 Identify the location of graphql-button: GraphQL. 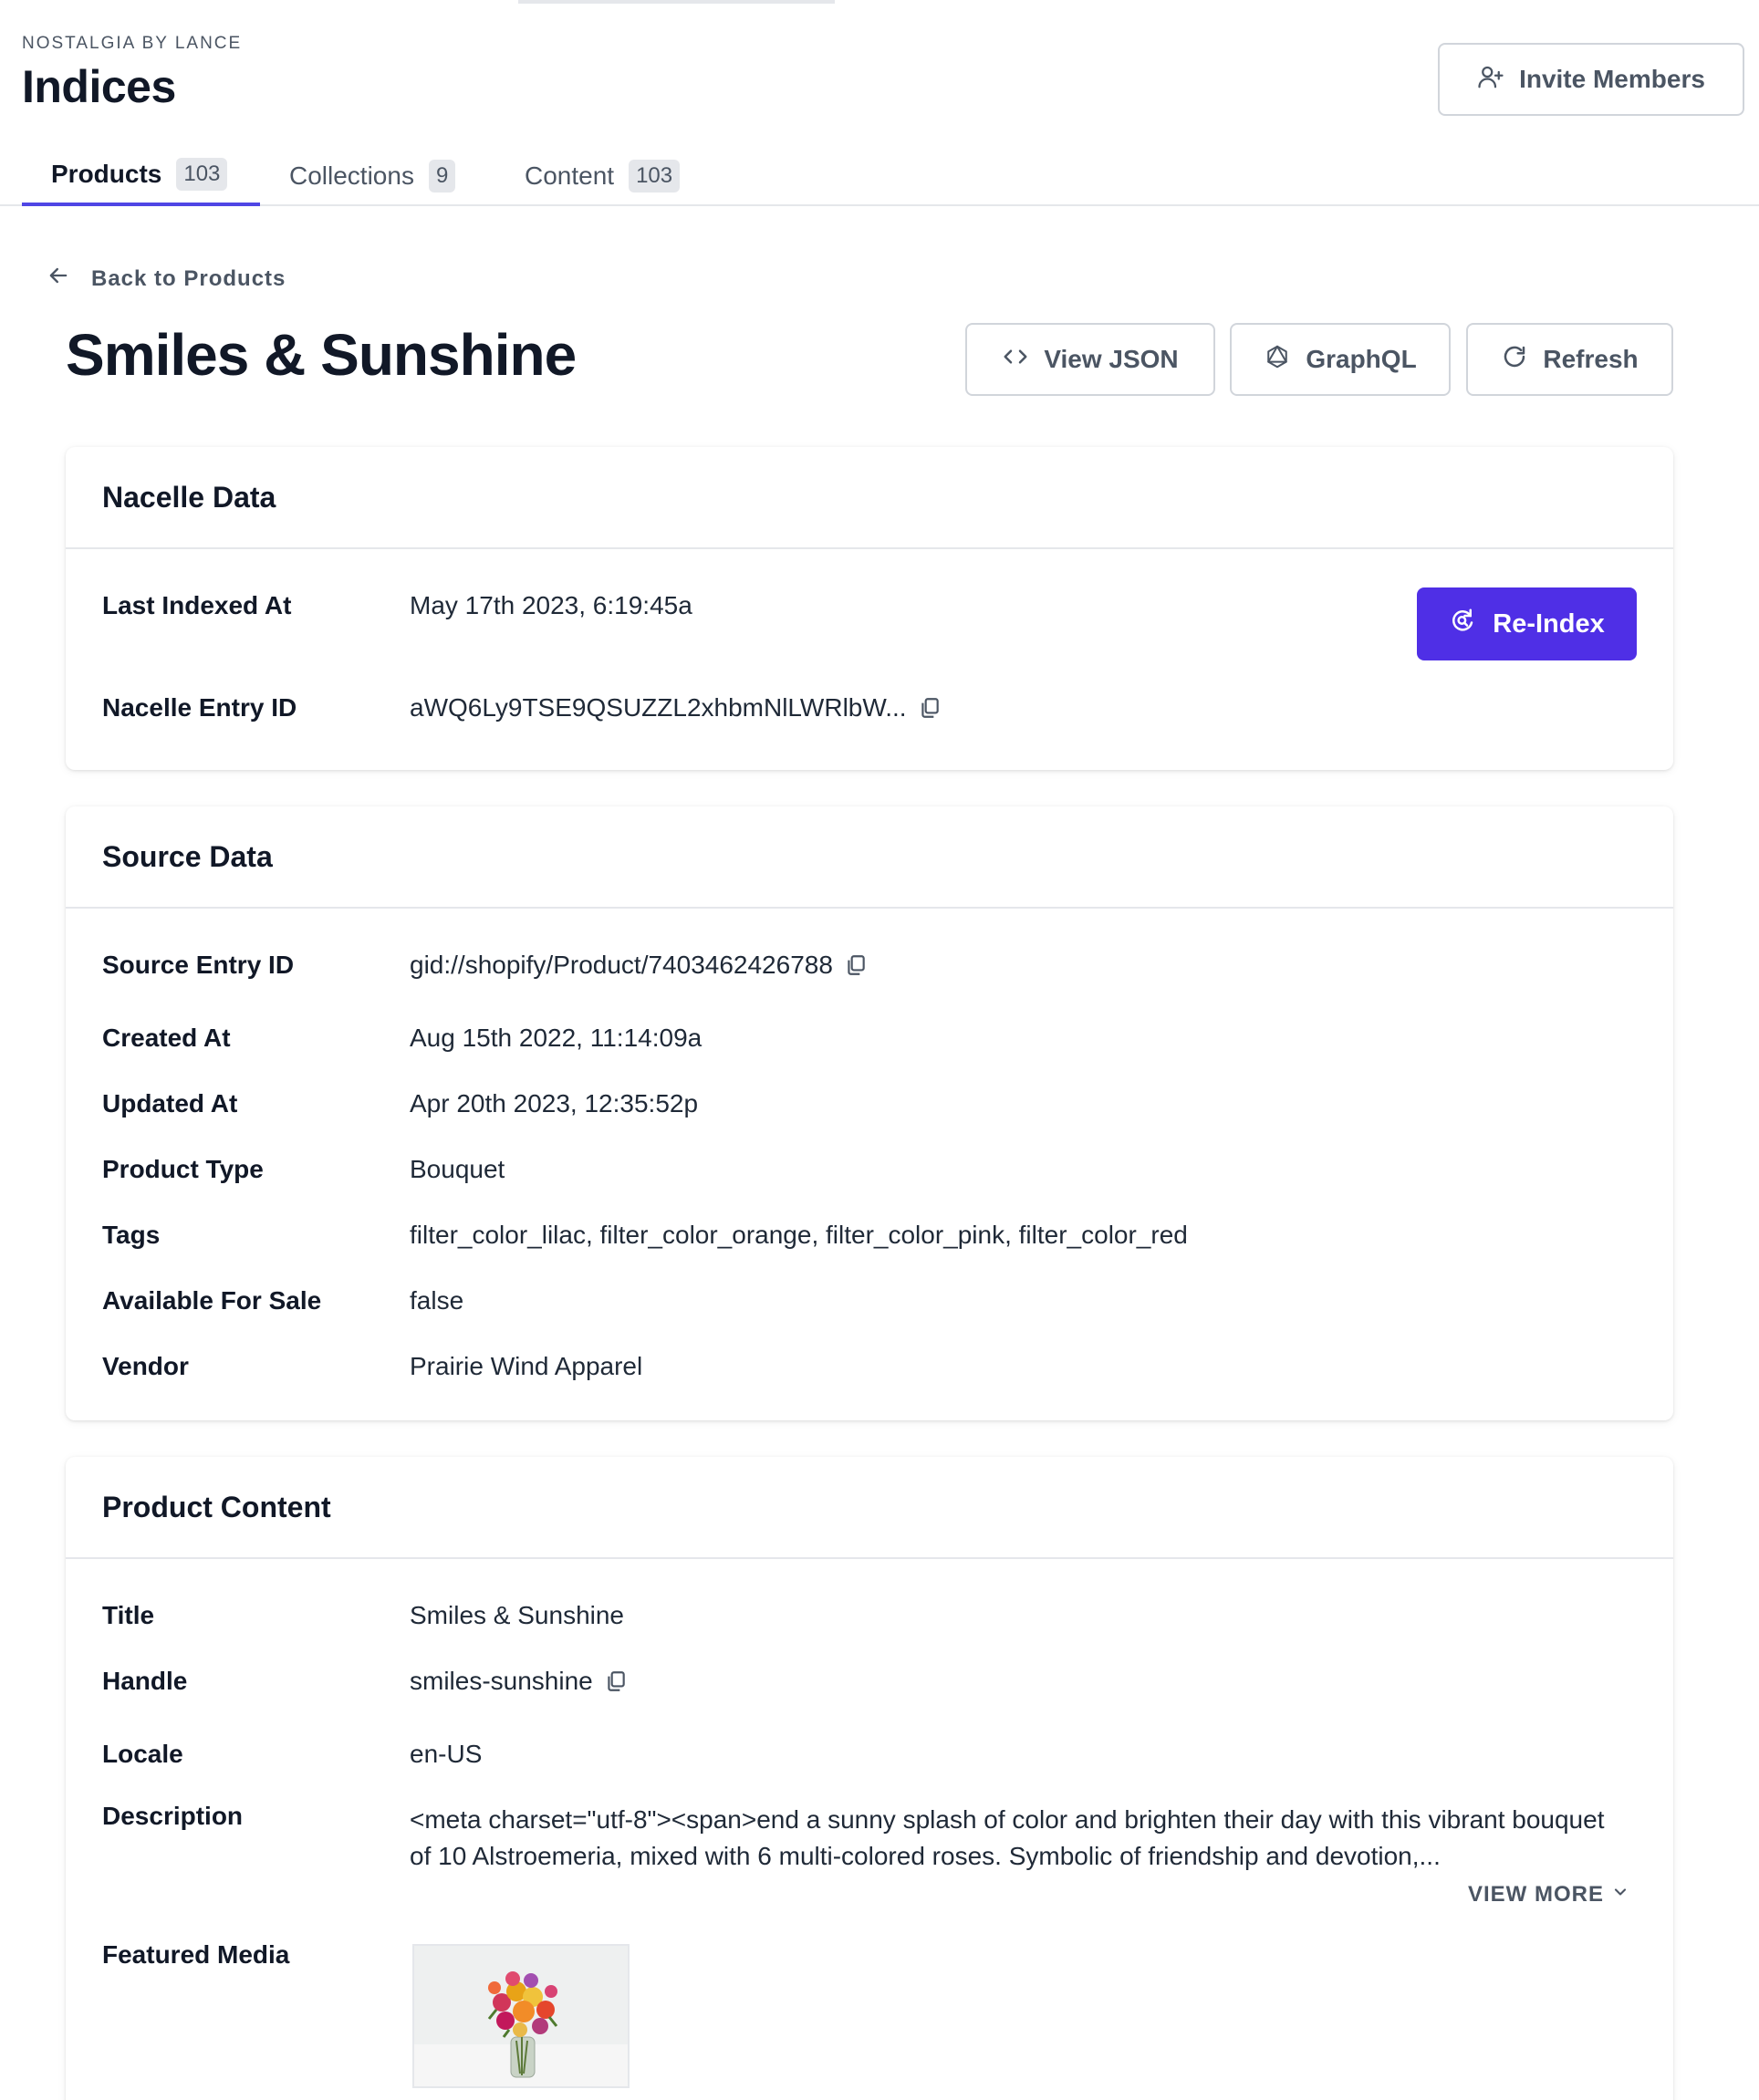
(1340, 359).